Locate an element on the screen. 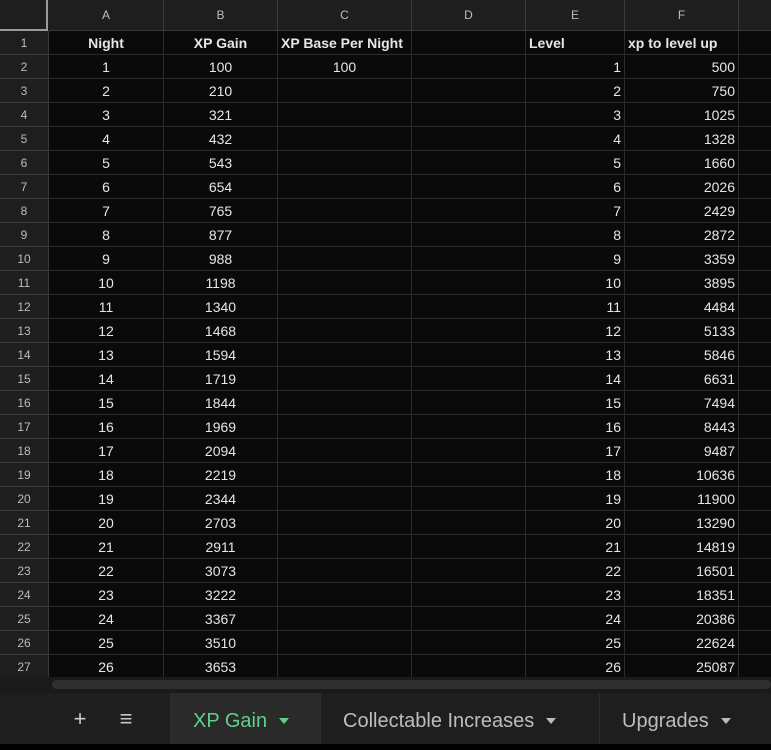 This screenshot has width=771, height=750. row-number: 5 is located at coordinates (24, 139).